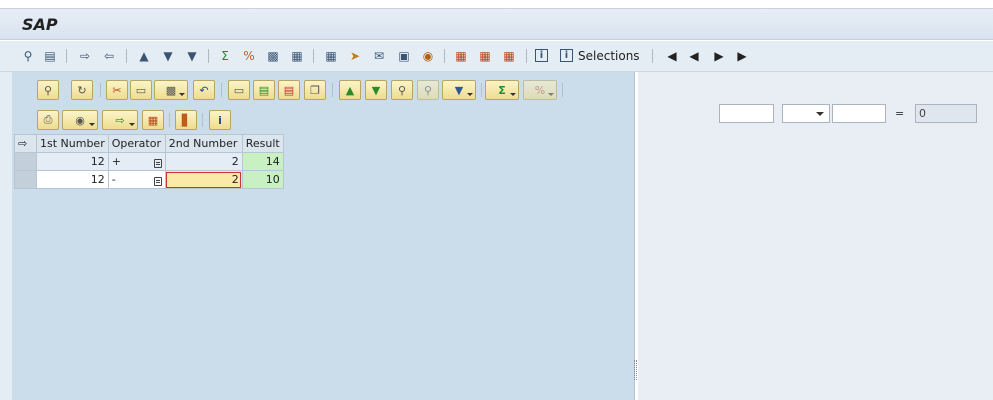 The height and width of the screenshot is (400, 993). I want to click on delete-row-icon: ▤, so click(289, 90).